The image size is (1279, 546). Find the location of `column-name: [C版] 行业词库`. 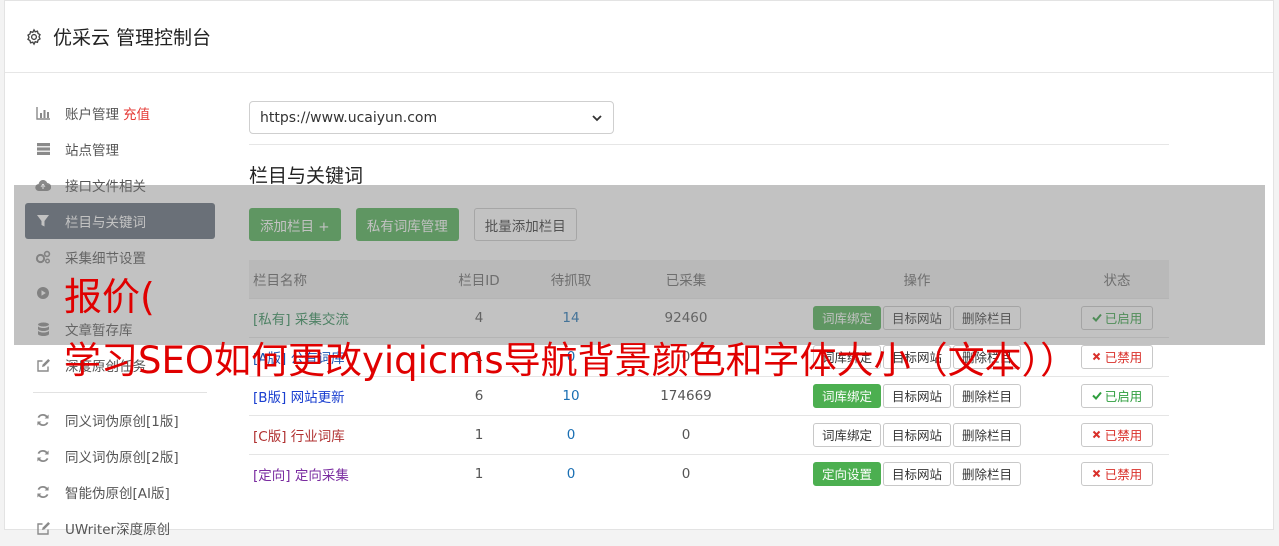

column-name: [C版] 行业词库 is located at coordinates (334, 434).